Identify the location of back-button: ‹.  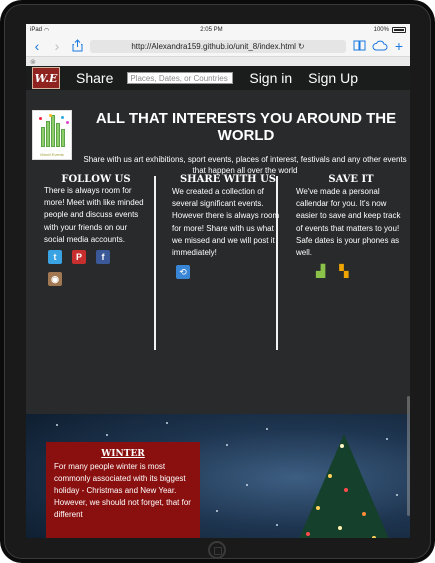
(37, 46).